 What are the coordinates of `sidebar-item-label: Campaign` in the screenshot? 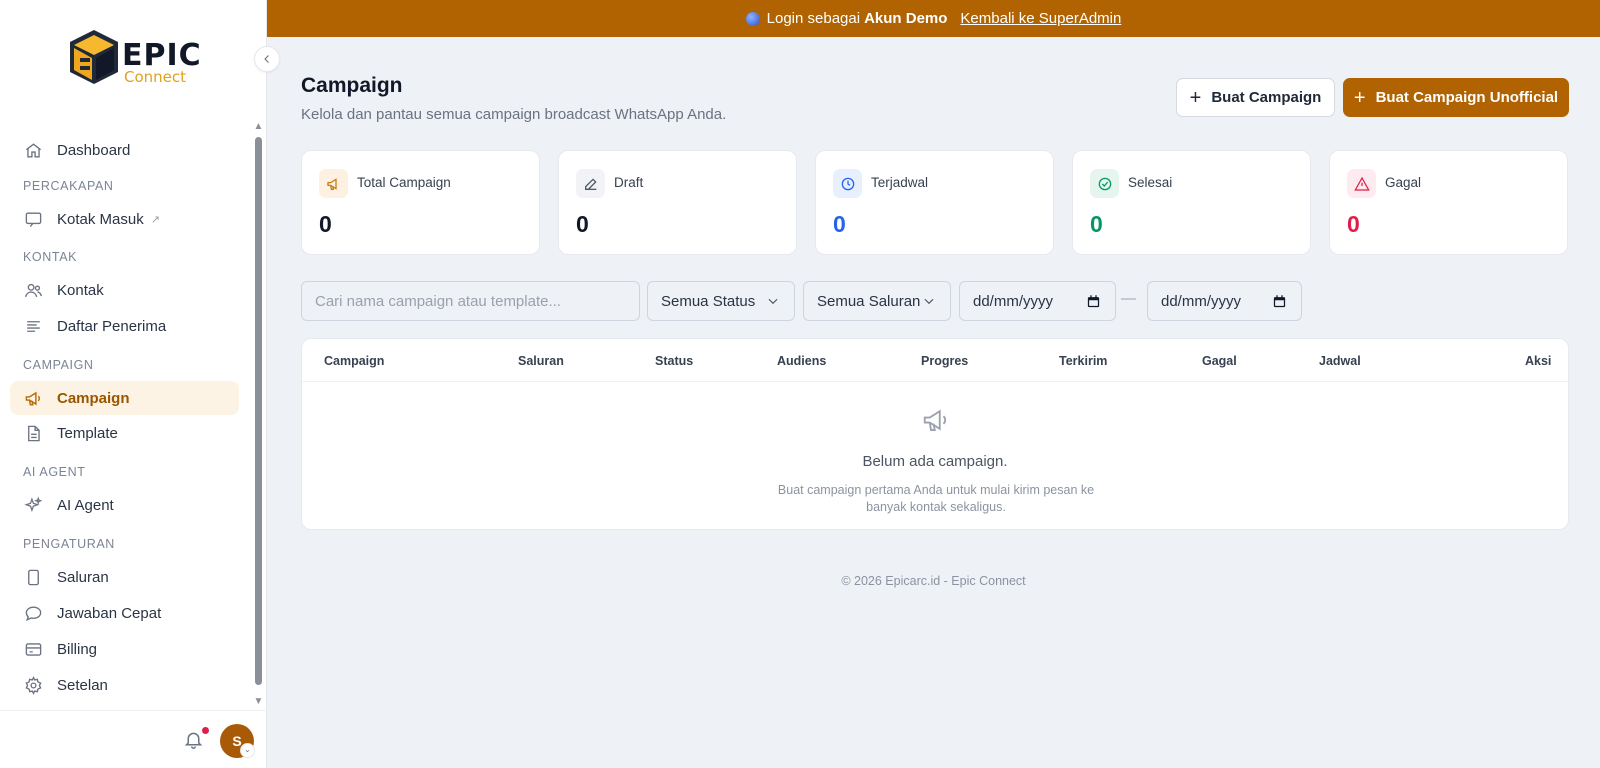 It's located at (93, 398).